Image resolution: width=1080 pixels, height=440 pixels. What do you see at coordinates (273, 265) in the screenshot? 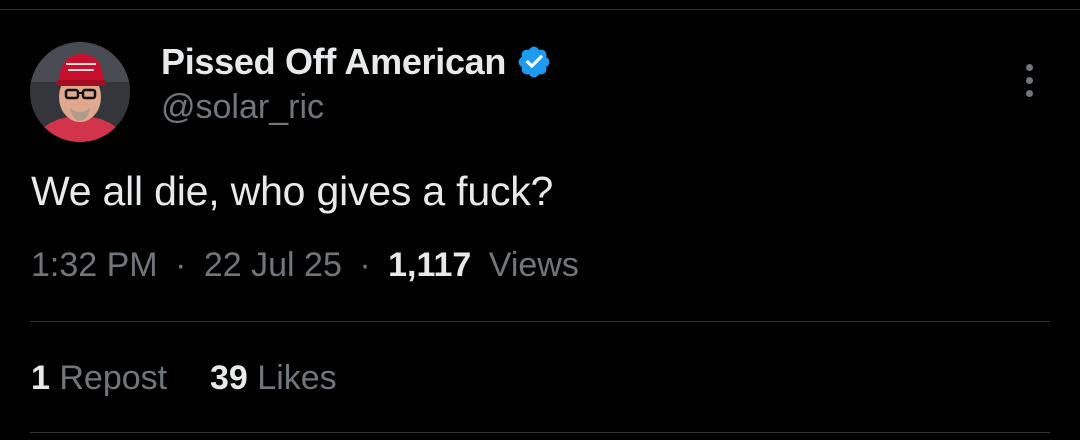
I see `tweet-date: 22 Jul 25` at bounding box center [273, 265].